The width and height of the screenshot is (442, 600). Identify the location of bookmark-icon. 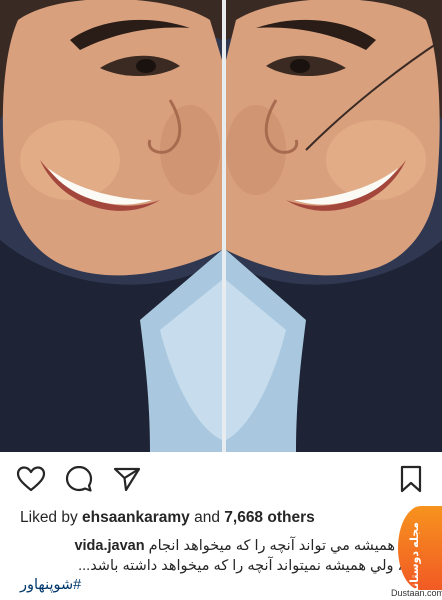
(411, 479).